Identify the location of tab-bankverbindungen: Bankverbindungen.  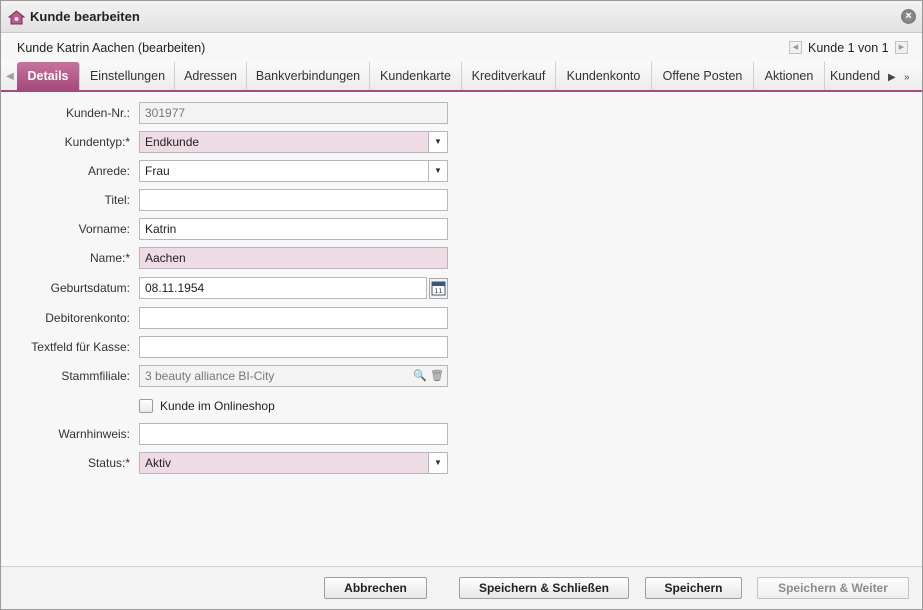
(308, 76).